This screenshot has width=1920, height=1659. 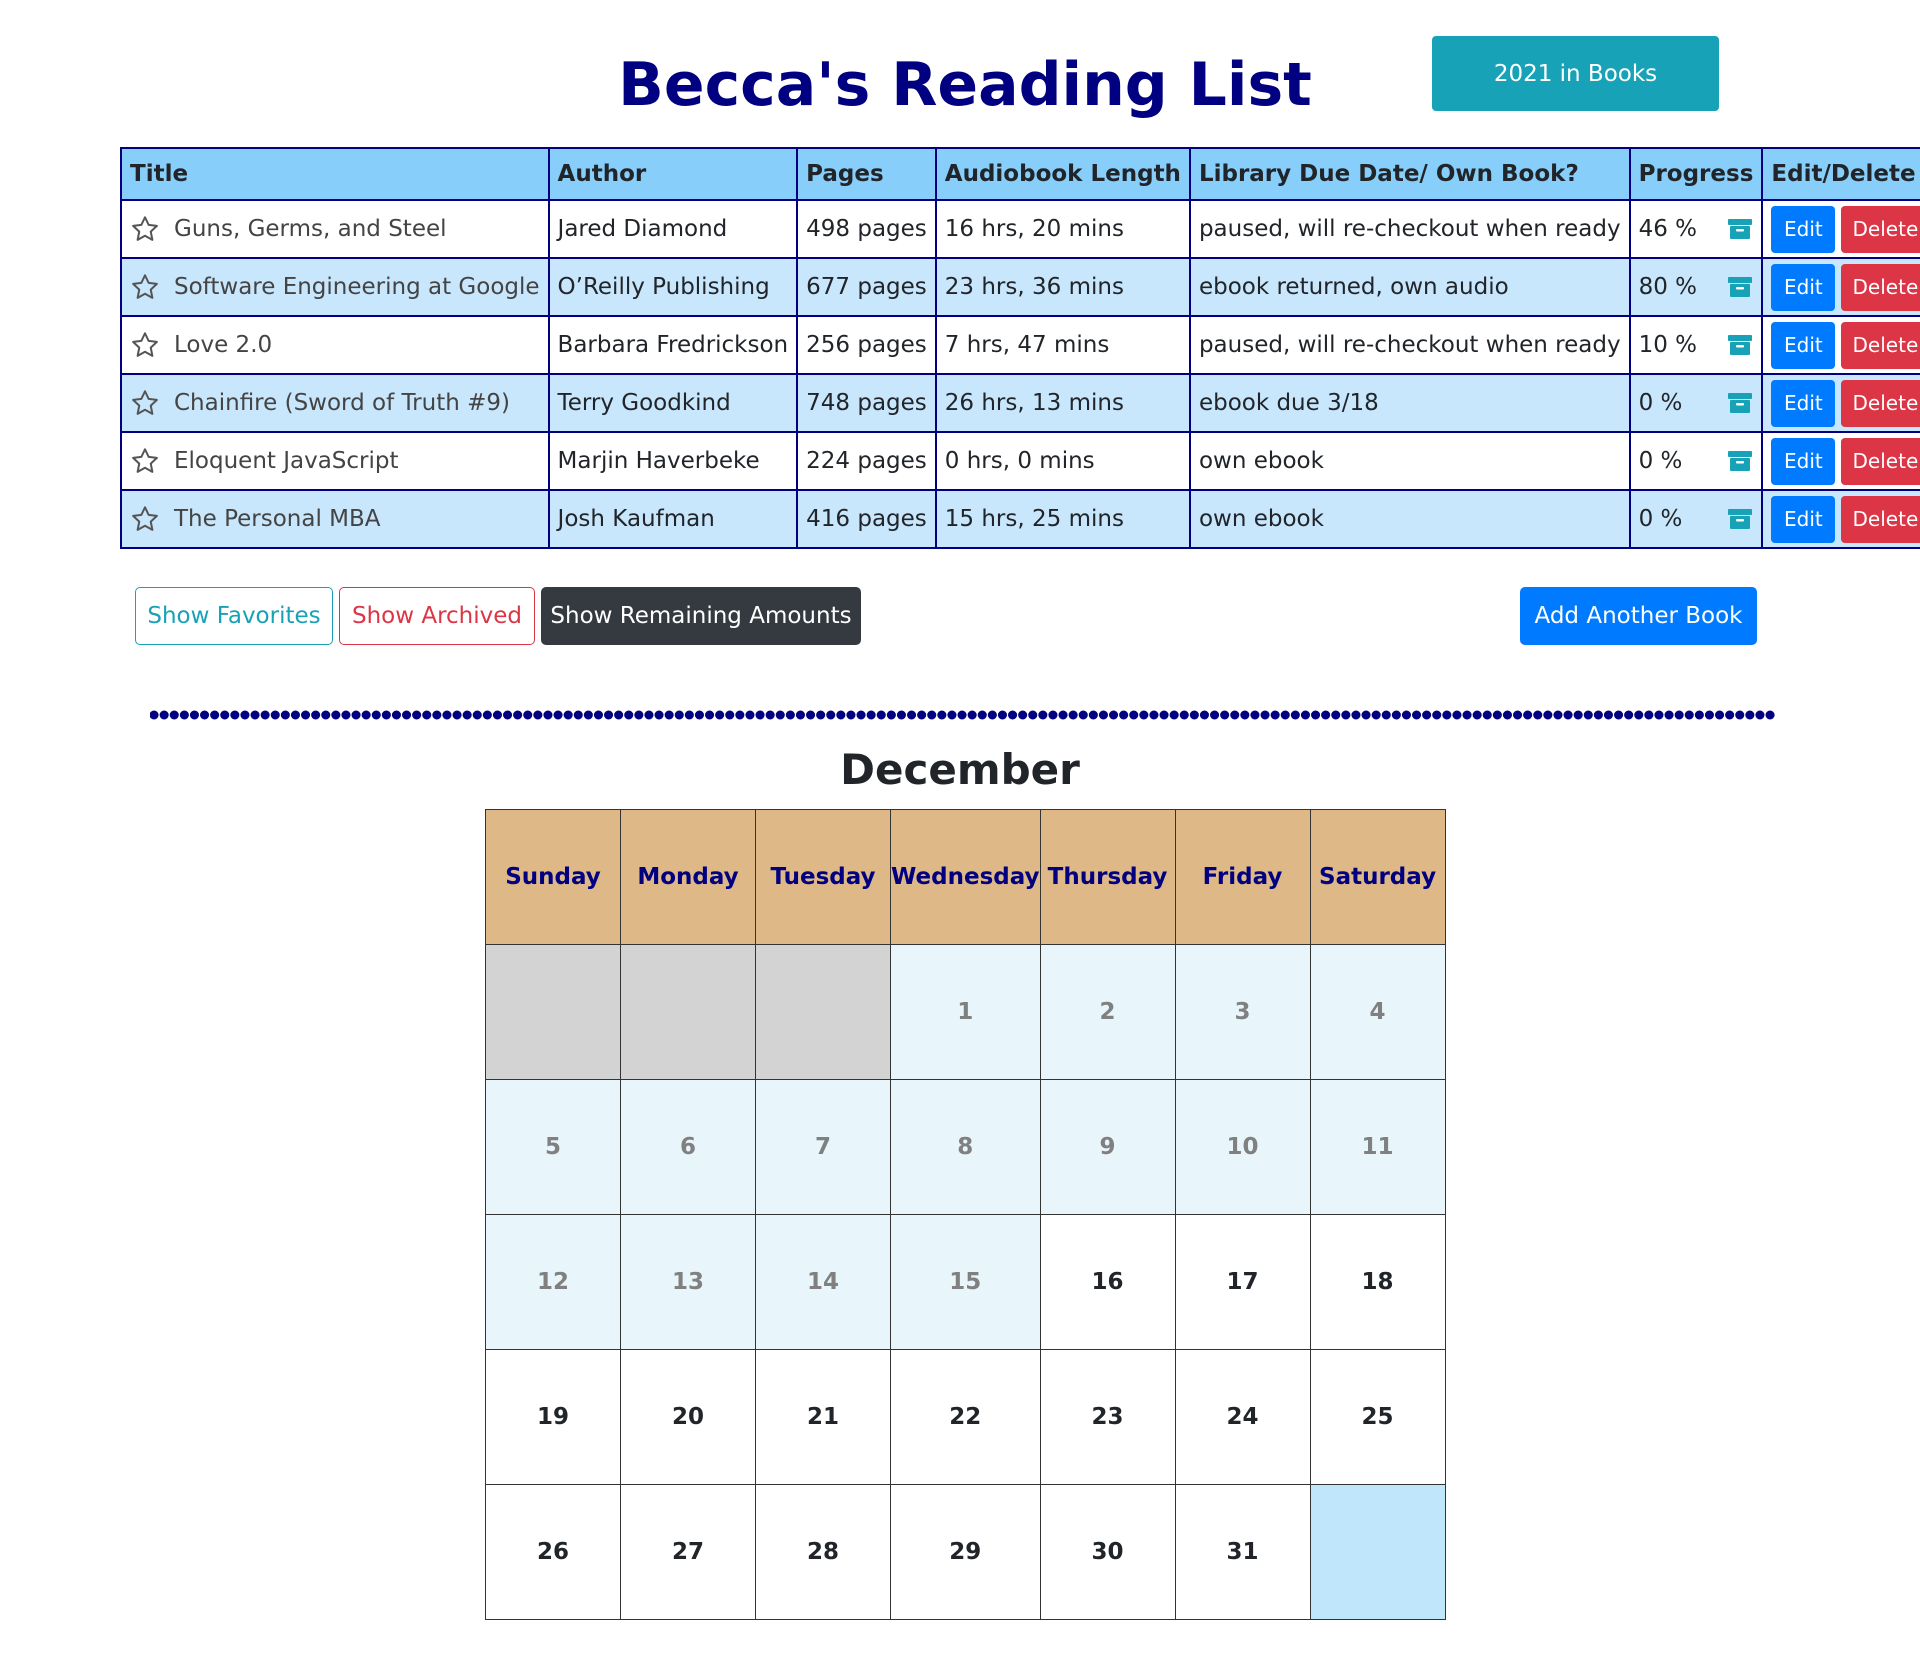 What do you see at coordinates (688, 1552) in the screenshot?
I see `calendar-day: 27` at bounding box center [688, 1552].